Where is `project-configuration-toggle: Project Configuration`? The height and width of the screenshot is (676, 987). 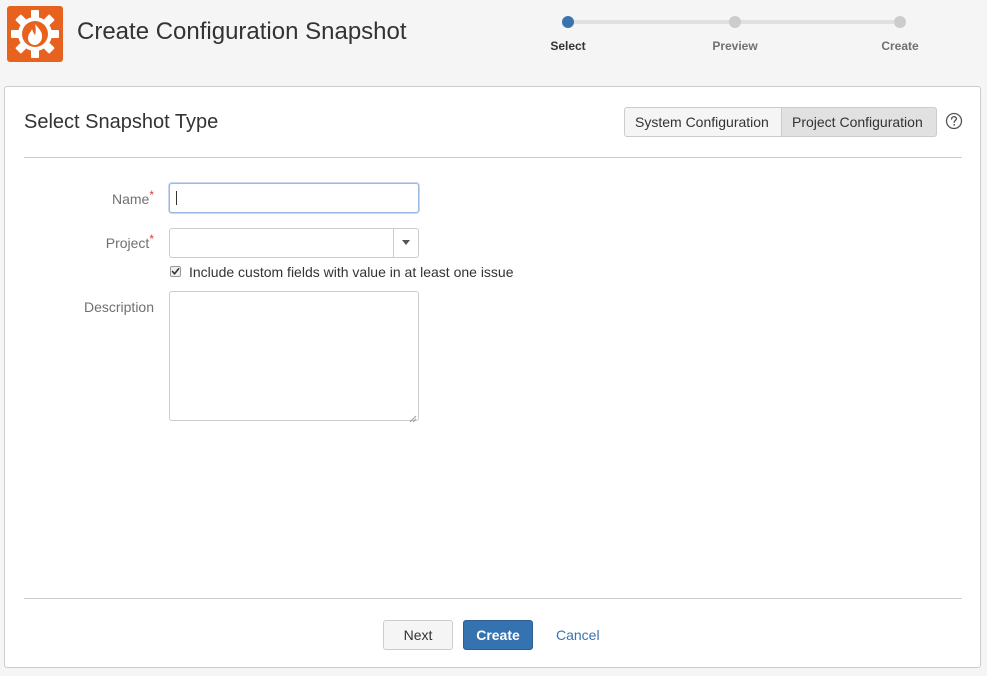
project-configuration-toggle: Project Configuration is located at coordinates (859, 122).